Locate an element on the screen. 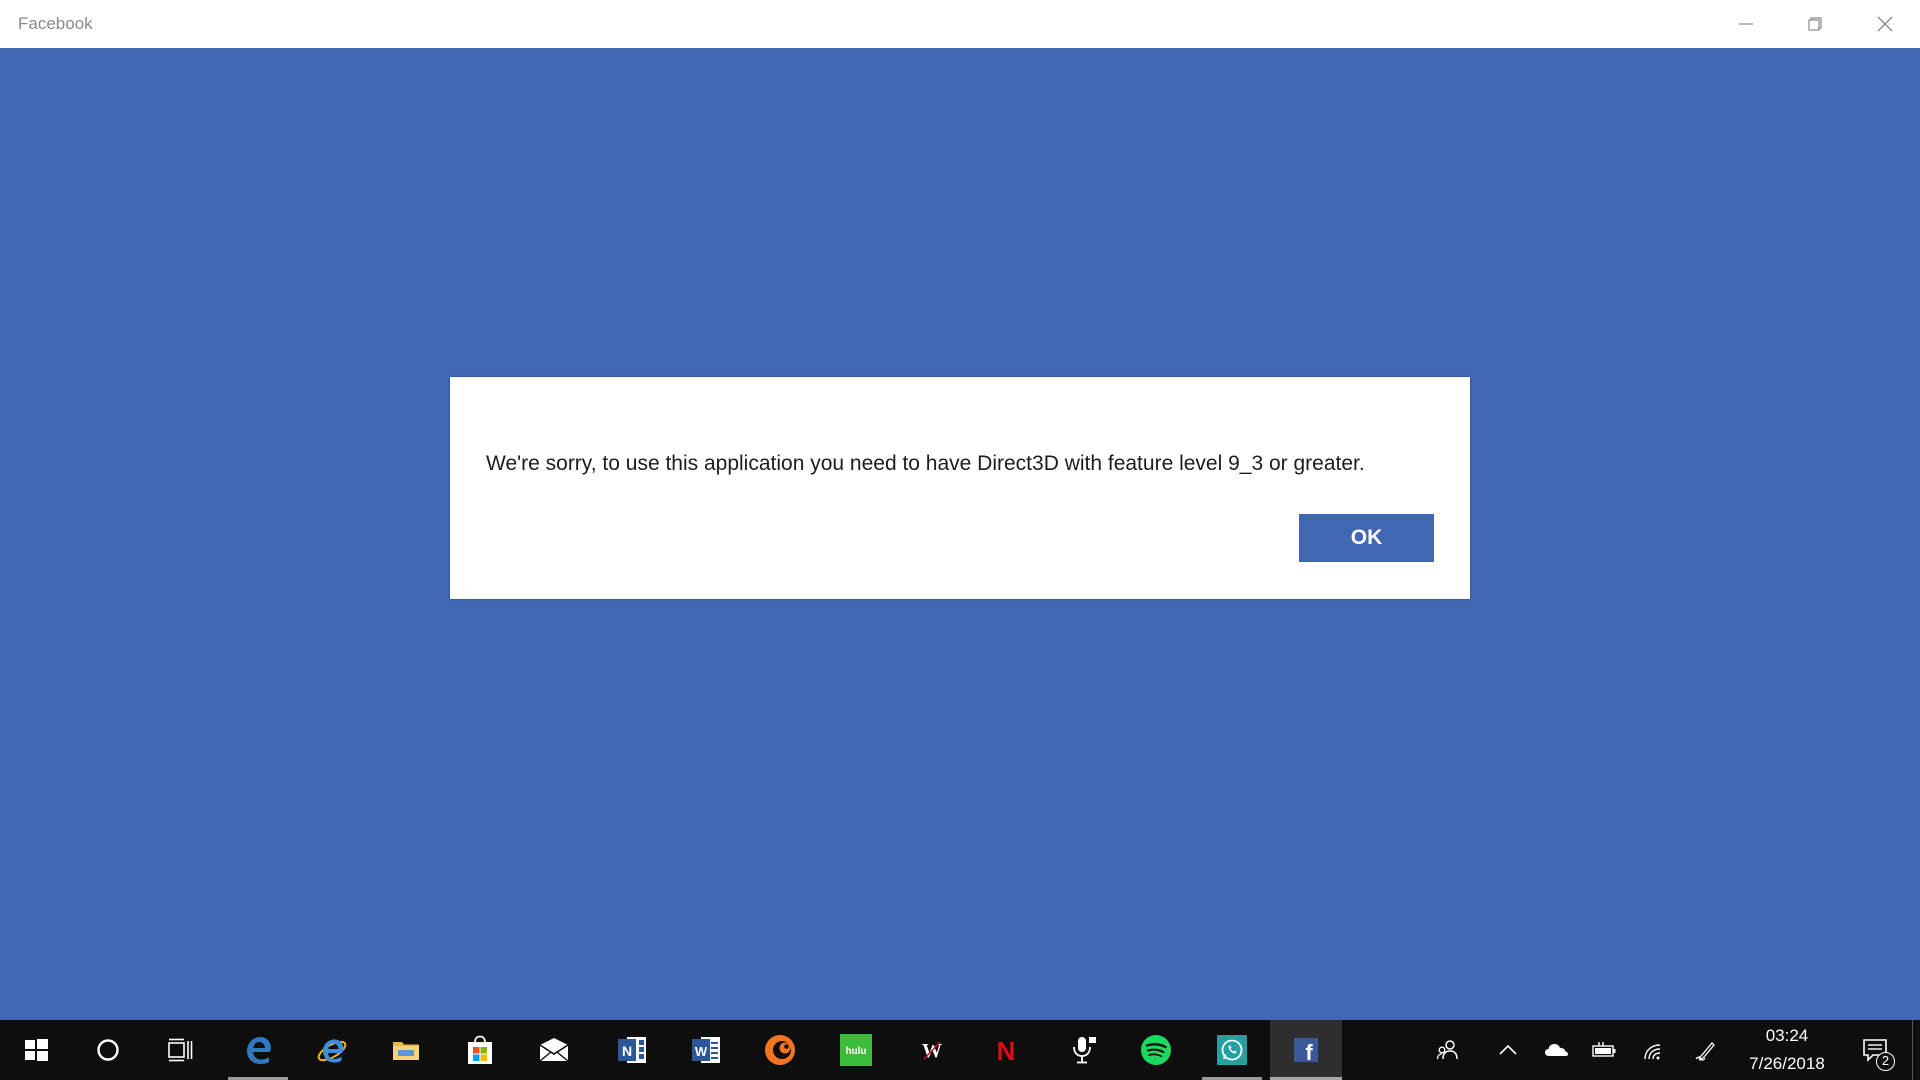 This screenshot has height=1080, width=1920. taskbar-voice-recorder is located at coordinates (1082, 1050).